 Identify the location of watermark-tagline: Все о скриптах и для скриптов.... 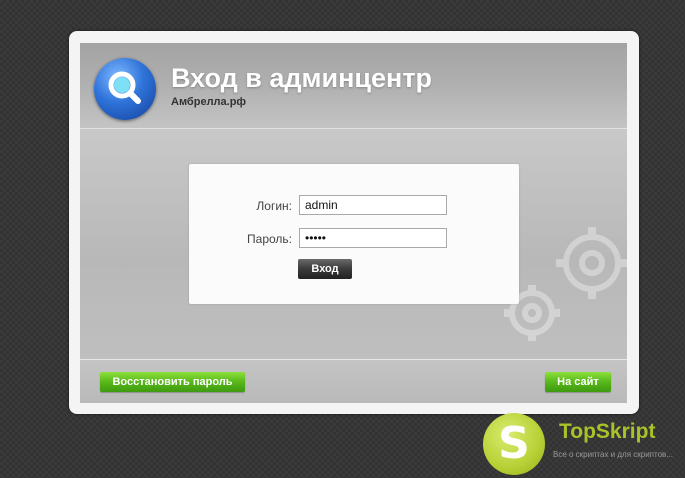
(613, 454).